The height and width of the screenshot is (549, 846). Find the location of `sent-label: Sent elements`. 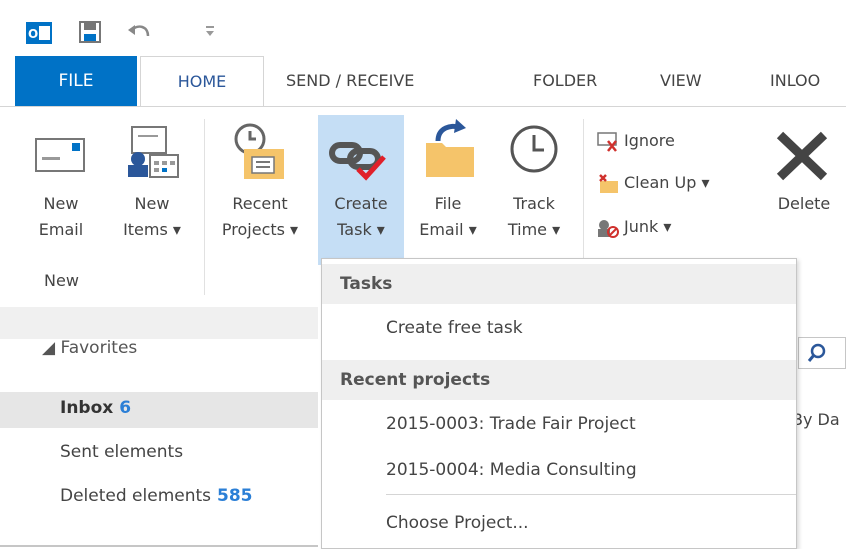

sent-label: Sent elements is located at coordinates (122, 452).